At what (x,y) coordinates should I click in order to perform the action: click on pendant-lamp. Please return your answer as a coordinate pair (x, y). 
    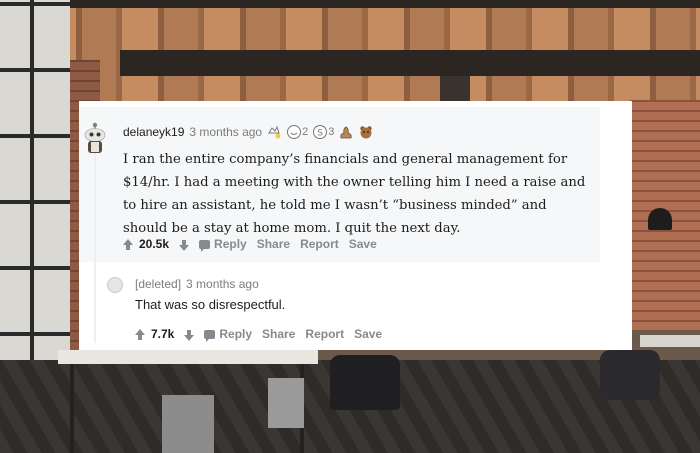
    Looking at the image, I should click on (660, 219).